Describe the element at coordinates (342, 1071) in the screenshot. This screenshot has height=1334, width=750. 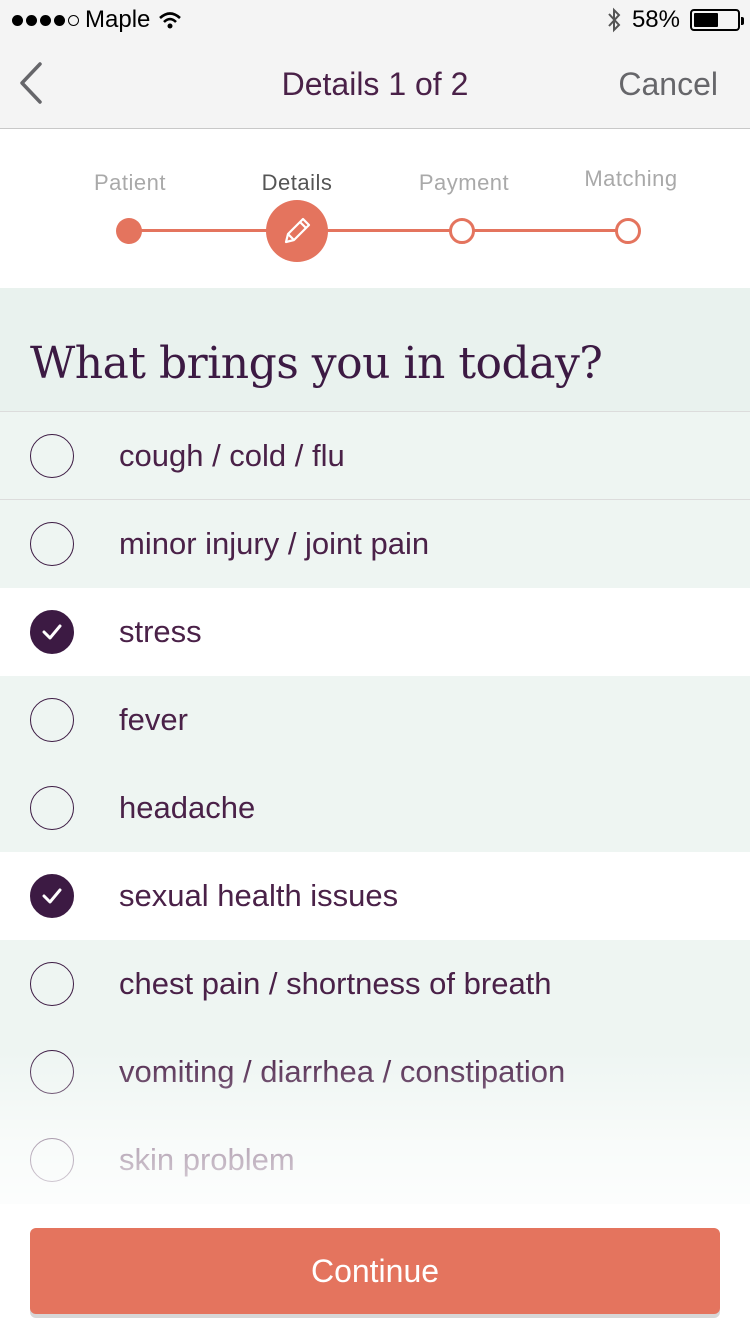
I see `option-label: vomiting / diarrhea / constipation` at that location.